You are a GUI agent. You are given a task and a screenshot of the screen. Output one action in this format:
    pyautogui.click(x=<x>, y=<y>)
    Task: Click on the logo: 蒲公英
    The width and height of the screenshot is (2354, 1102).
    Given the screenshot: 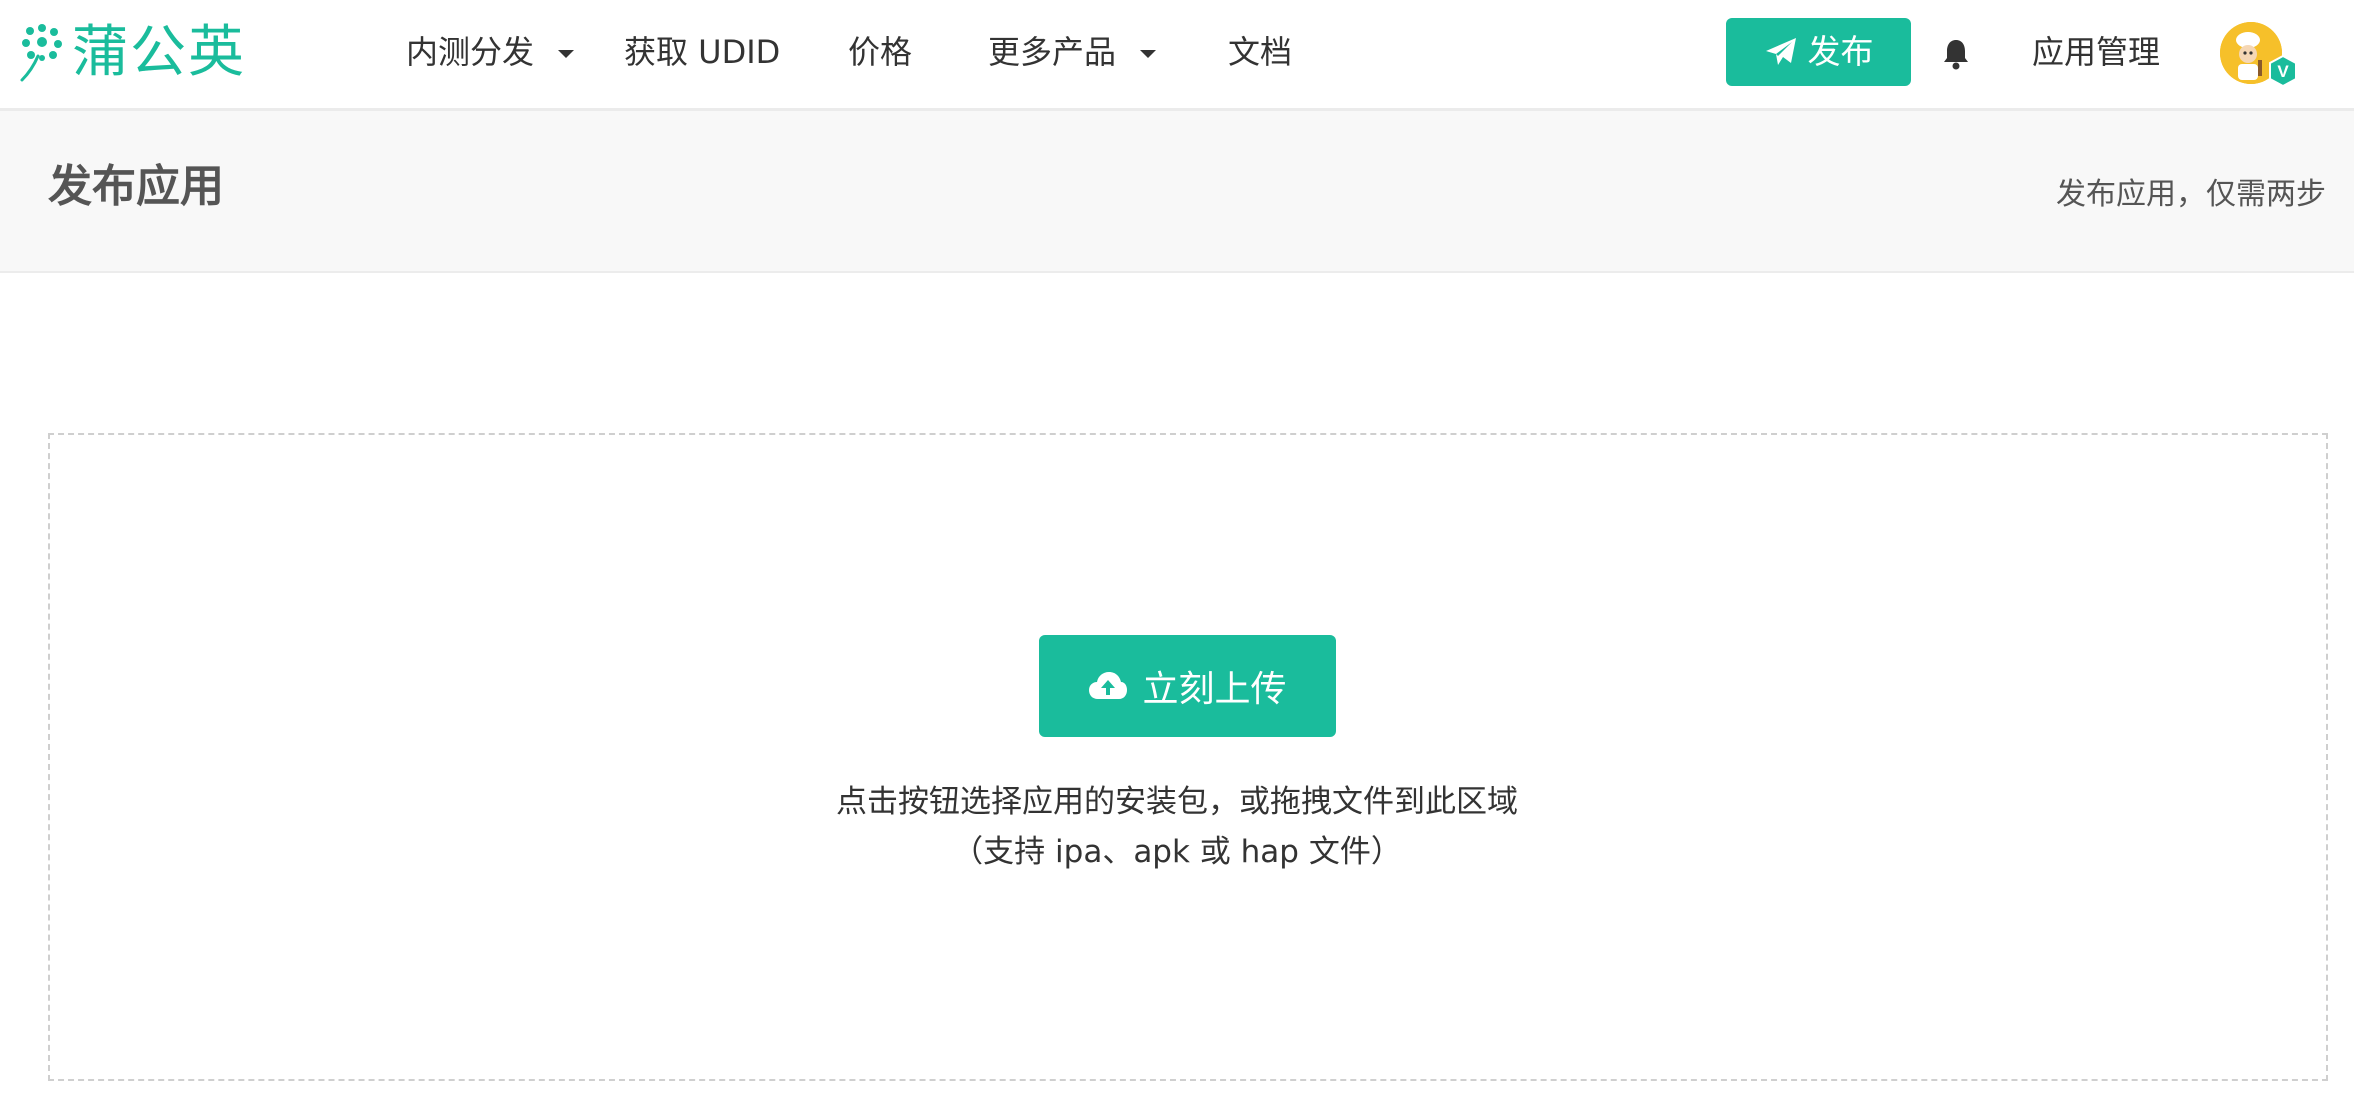 What is the action you would take?
    pyautogui.click(x=131, y=53)
    